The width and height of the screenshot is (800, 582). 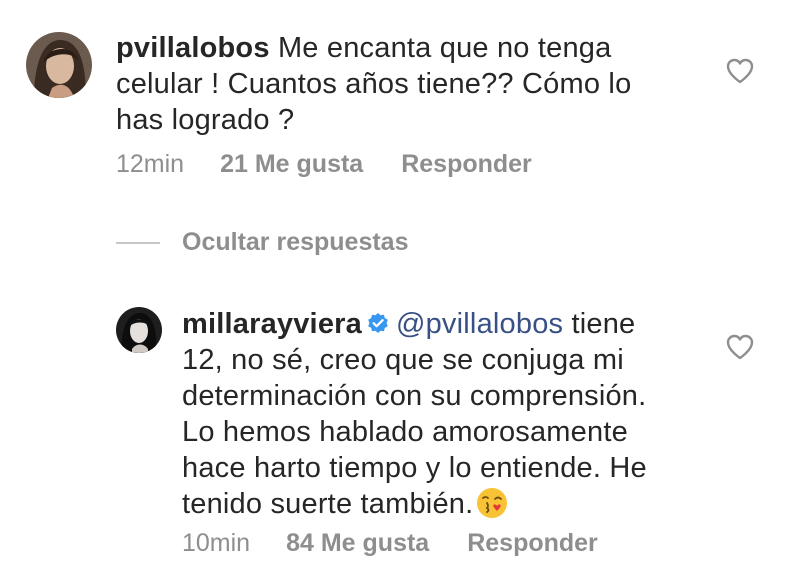 What do you see at coordinates (139, 330) in the screenshot?
I see `avatar-millarayviera` at bounding box center [139, 330].